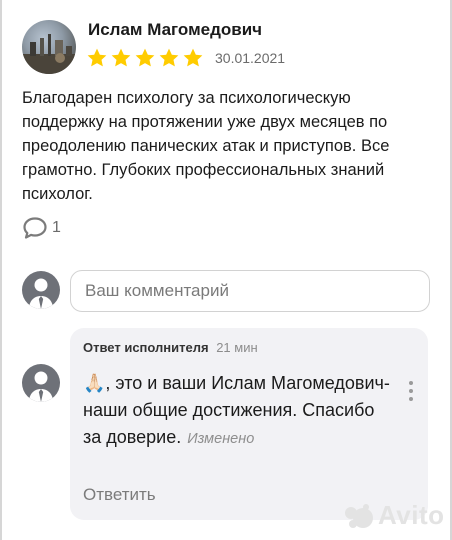 Image resolution: width=452 pixels, height=540 pixels. I want to click on comment-input, so click(250, 291).